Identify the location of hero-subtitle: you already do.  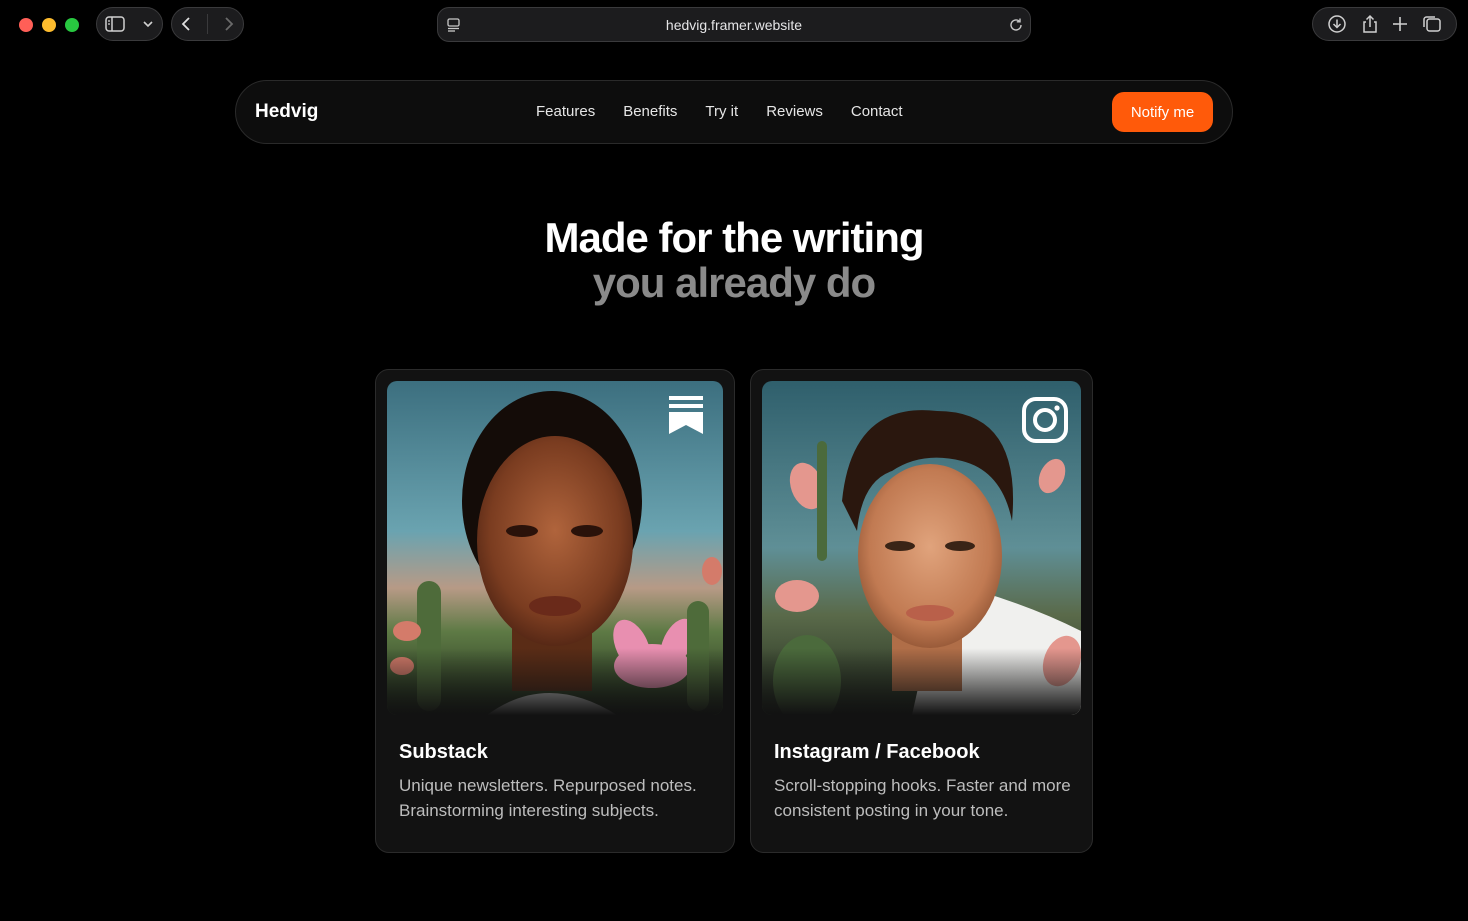
(734, 282).